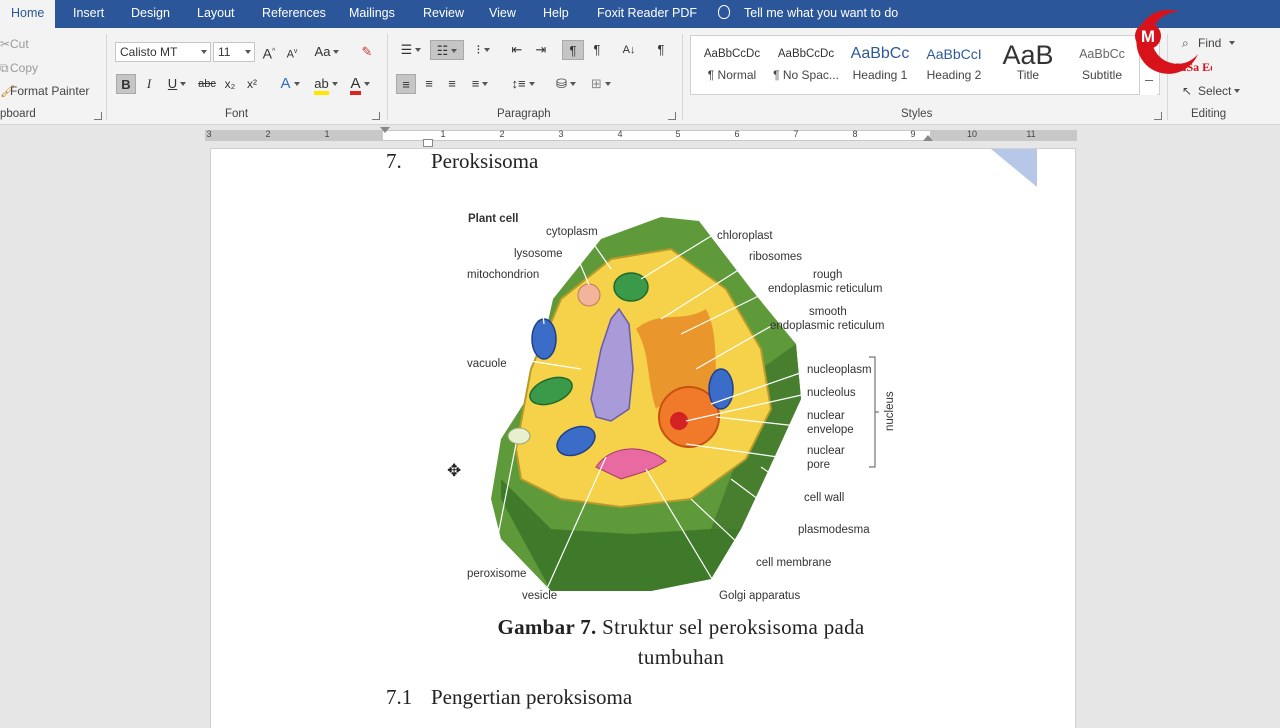 The image size is (1280, 728). What do you see at coordinates (28, 14) in the screenshot?
I see `tab-home: Home` at bounding box center [28, 14].